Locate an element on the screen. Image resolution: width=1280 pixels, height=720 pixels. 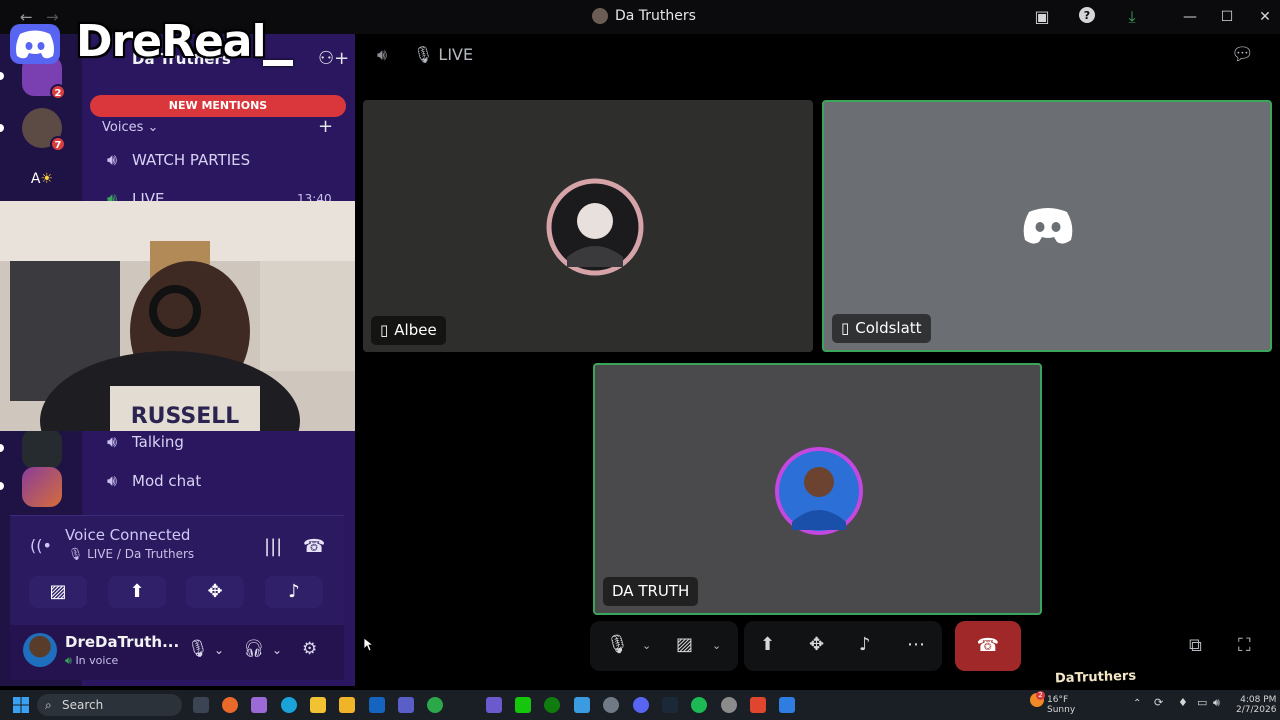
channel-mod-chat: 🔊︎ Mod chat is located at coordinates (151, 481).